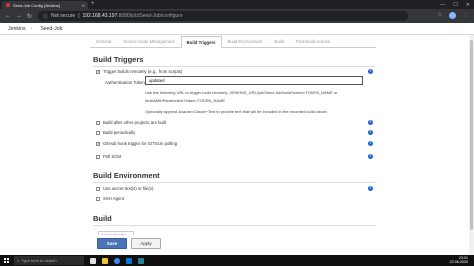  What do you see at coordinates (141, 260) in the screenshot?
I see `app-icon` at bounding box center [141, 260].